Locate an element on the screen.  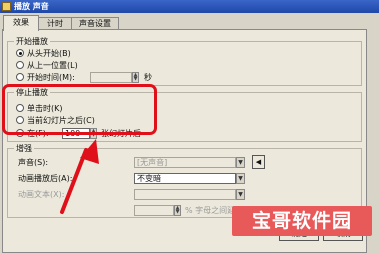
watermark-logo: 宝哥软件园 is located at coordinates (302, 221).